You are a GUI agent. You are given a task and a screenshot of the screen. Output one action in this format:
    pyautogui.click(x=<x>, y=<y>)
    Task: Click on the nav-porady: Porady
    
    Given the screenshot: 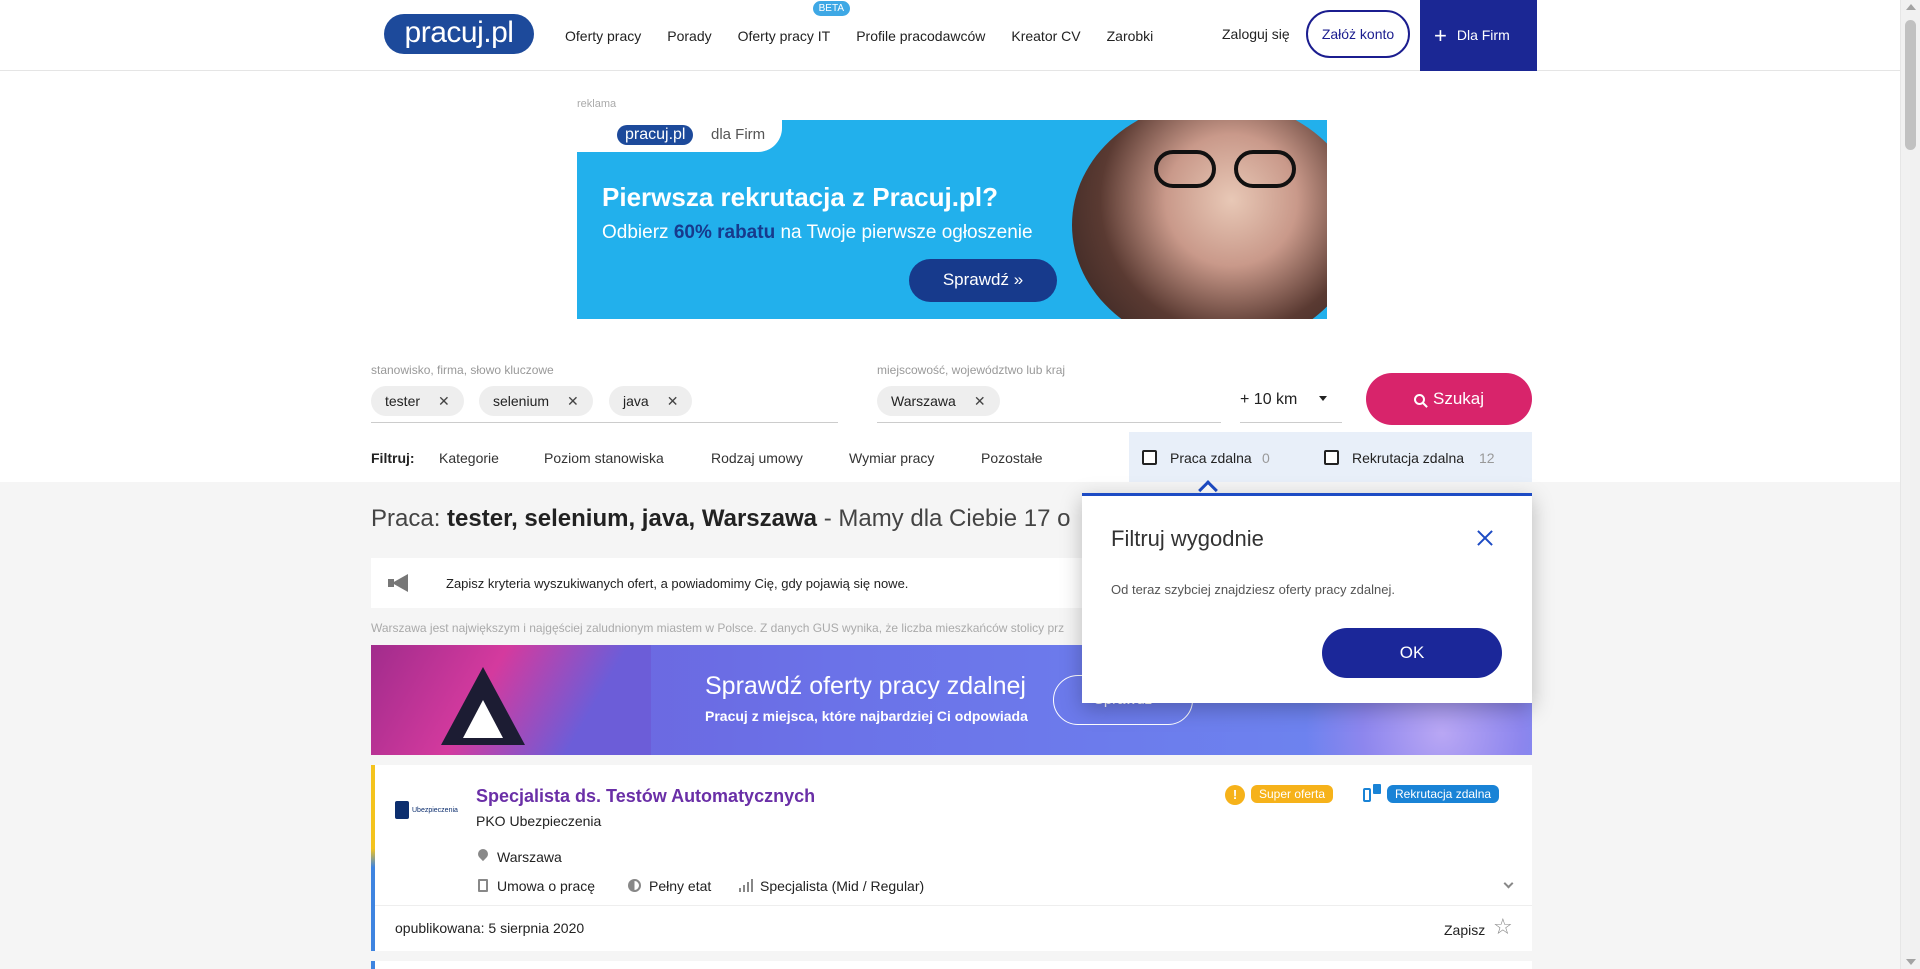 What is the action you would take?
    pyautogui.click(x=689, y=36)
    